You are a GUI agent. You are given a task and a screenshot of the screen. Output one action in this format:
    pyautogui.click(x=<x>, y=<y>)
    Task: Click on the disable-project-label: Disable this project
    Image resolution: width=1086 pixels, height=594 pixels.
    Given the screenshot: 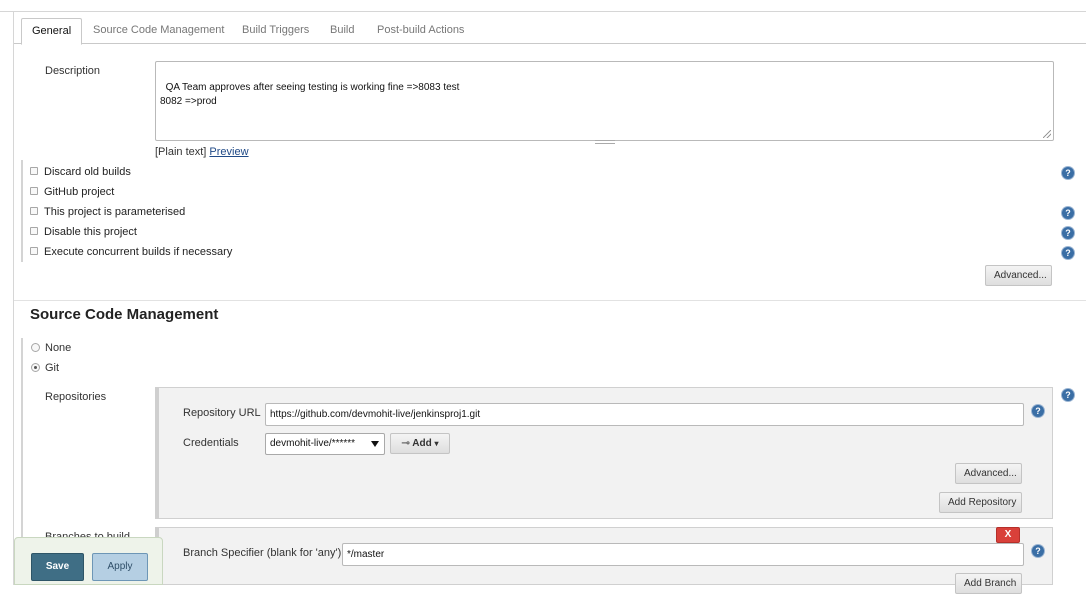 What is the action you would take?
    pyautogui.click(x=90, y=232)
    